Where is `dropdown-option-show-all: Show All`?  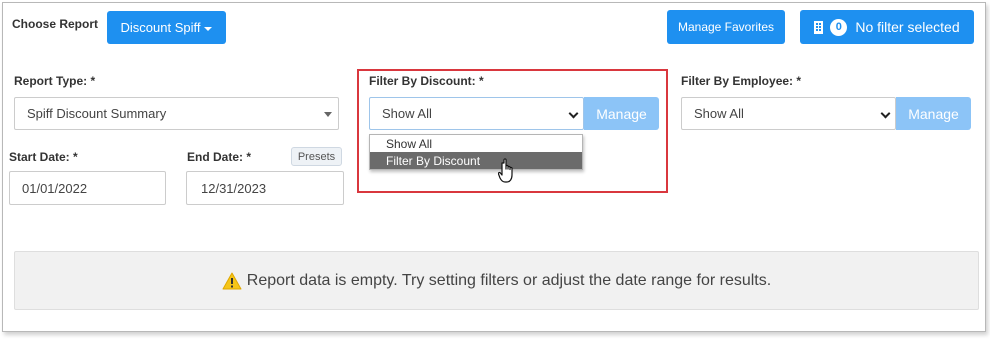
dropdown-option-show-all: Show All is located at coordinates (476, 143).